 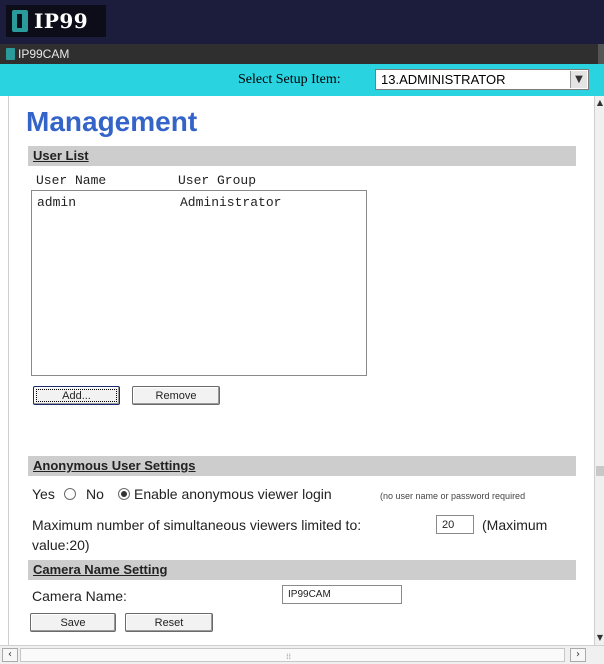 What do you see at coordinates (515, 525) in the screenshot?
I see `max-viewers-hint: (Maximum` at bounding box center [515, 525].